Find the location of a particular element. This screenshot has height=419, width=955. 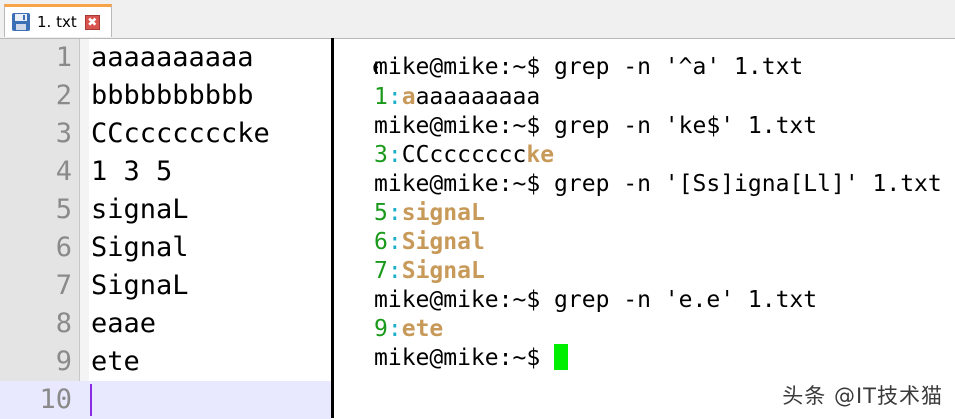

line-text: bbbbbbbbbb is located at coordinates (172, 95).